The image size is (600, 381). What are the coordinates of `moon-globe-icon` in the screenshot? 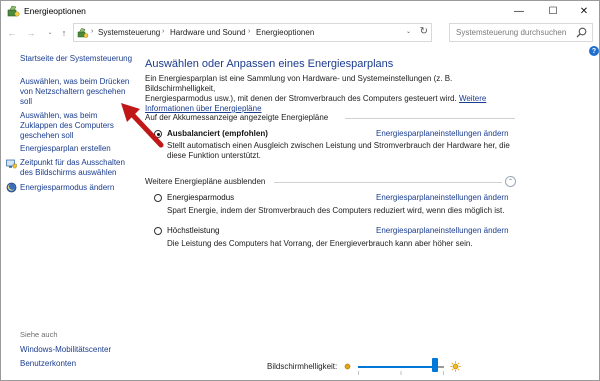 It's located at (11, 187).